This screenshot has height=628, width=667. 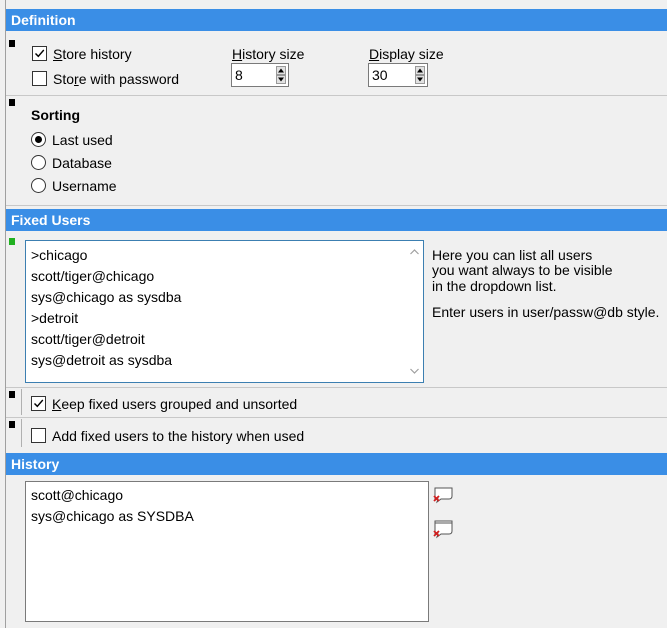 I want to click on history-size-label: History size, so click(x=268, y=54).